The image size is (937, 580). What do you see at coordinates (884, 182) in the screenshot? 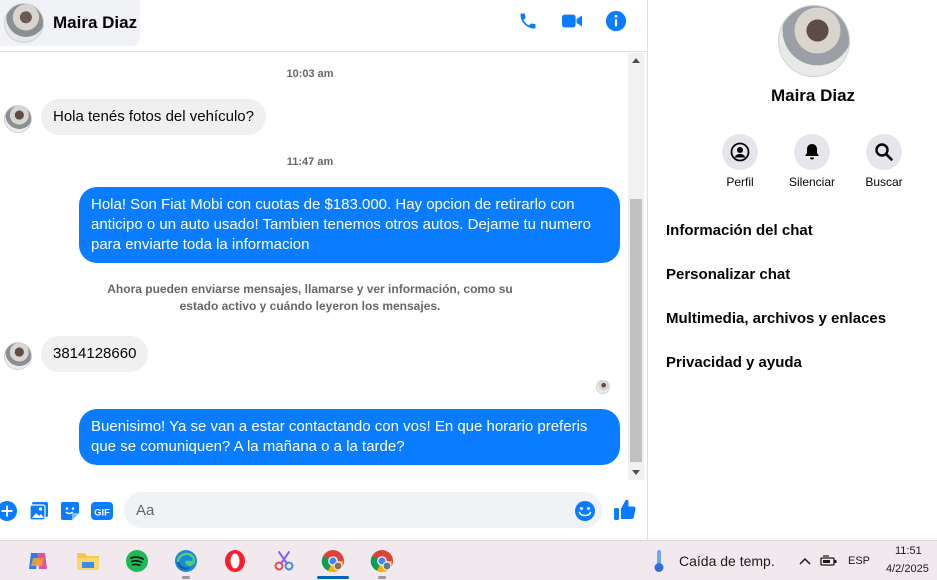
I see `search-action-label: Buscar` at bounding box center [884, 182].